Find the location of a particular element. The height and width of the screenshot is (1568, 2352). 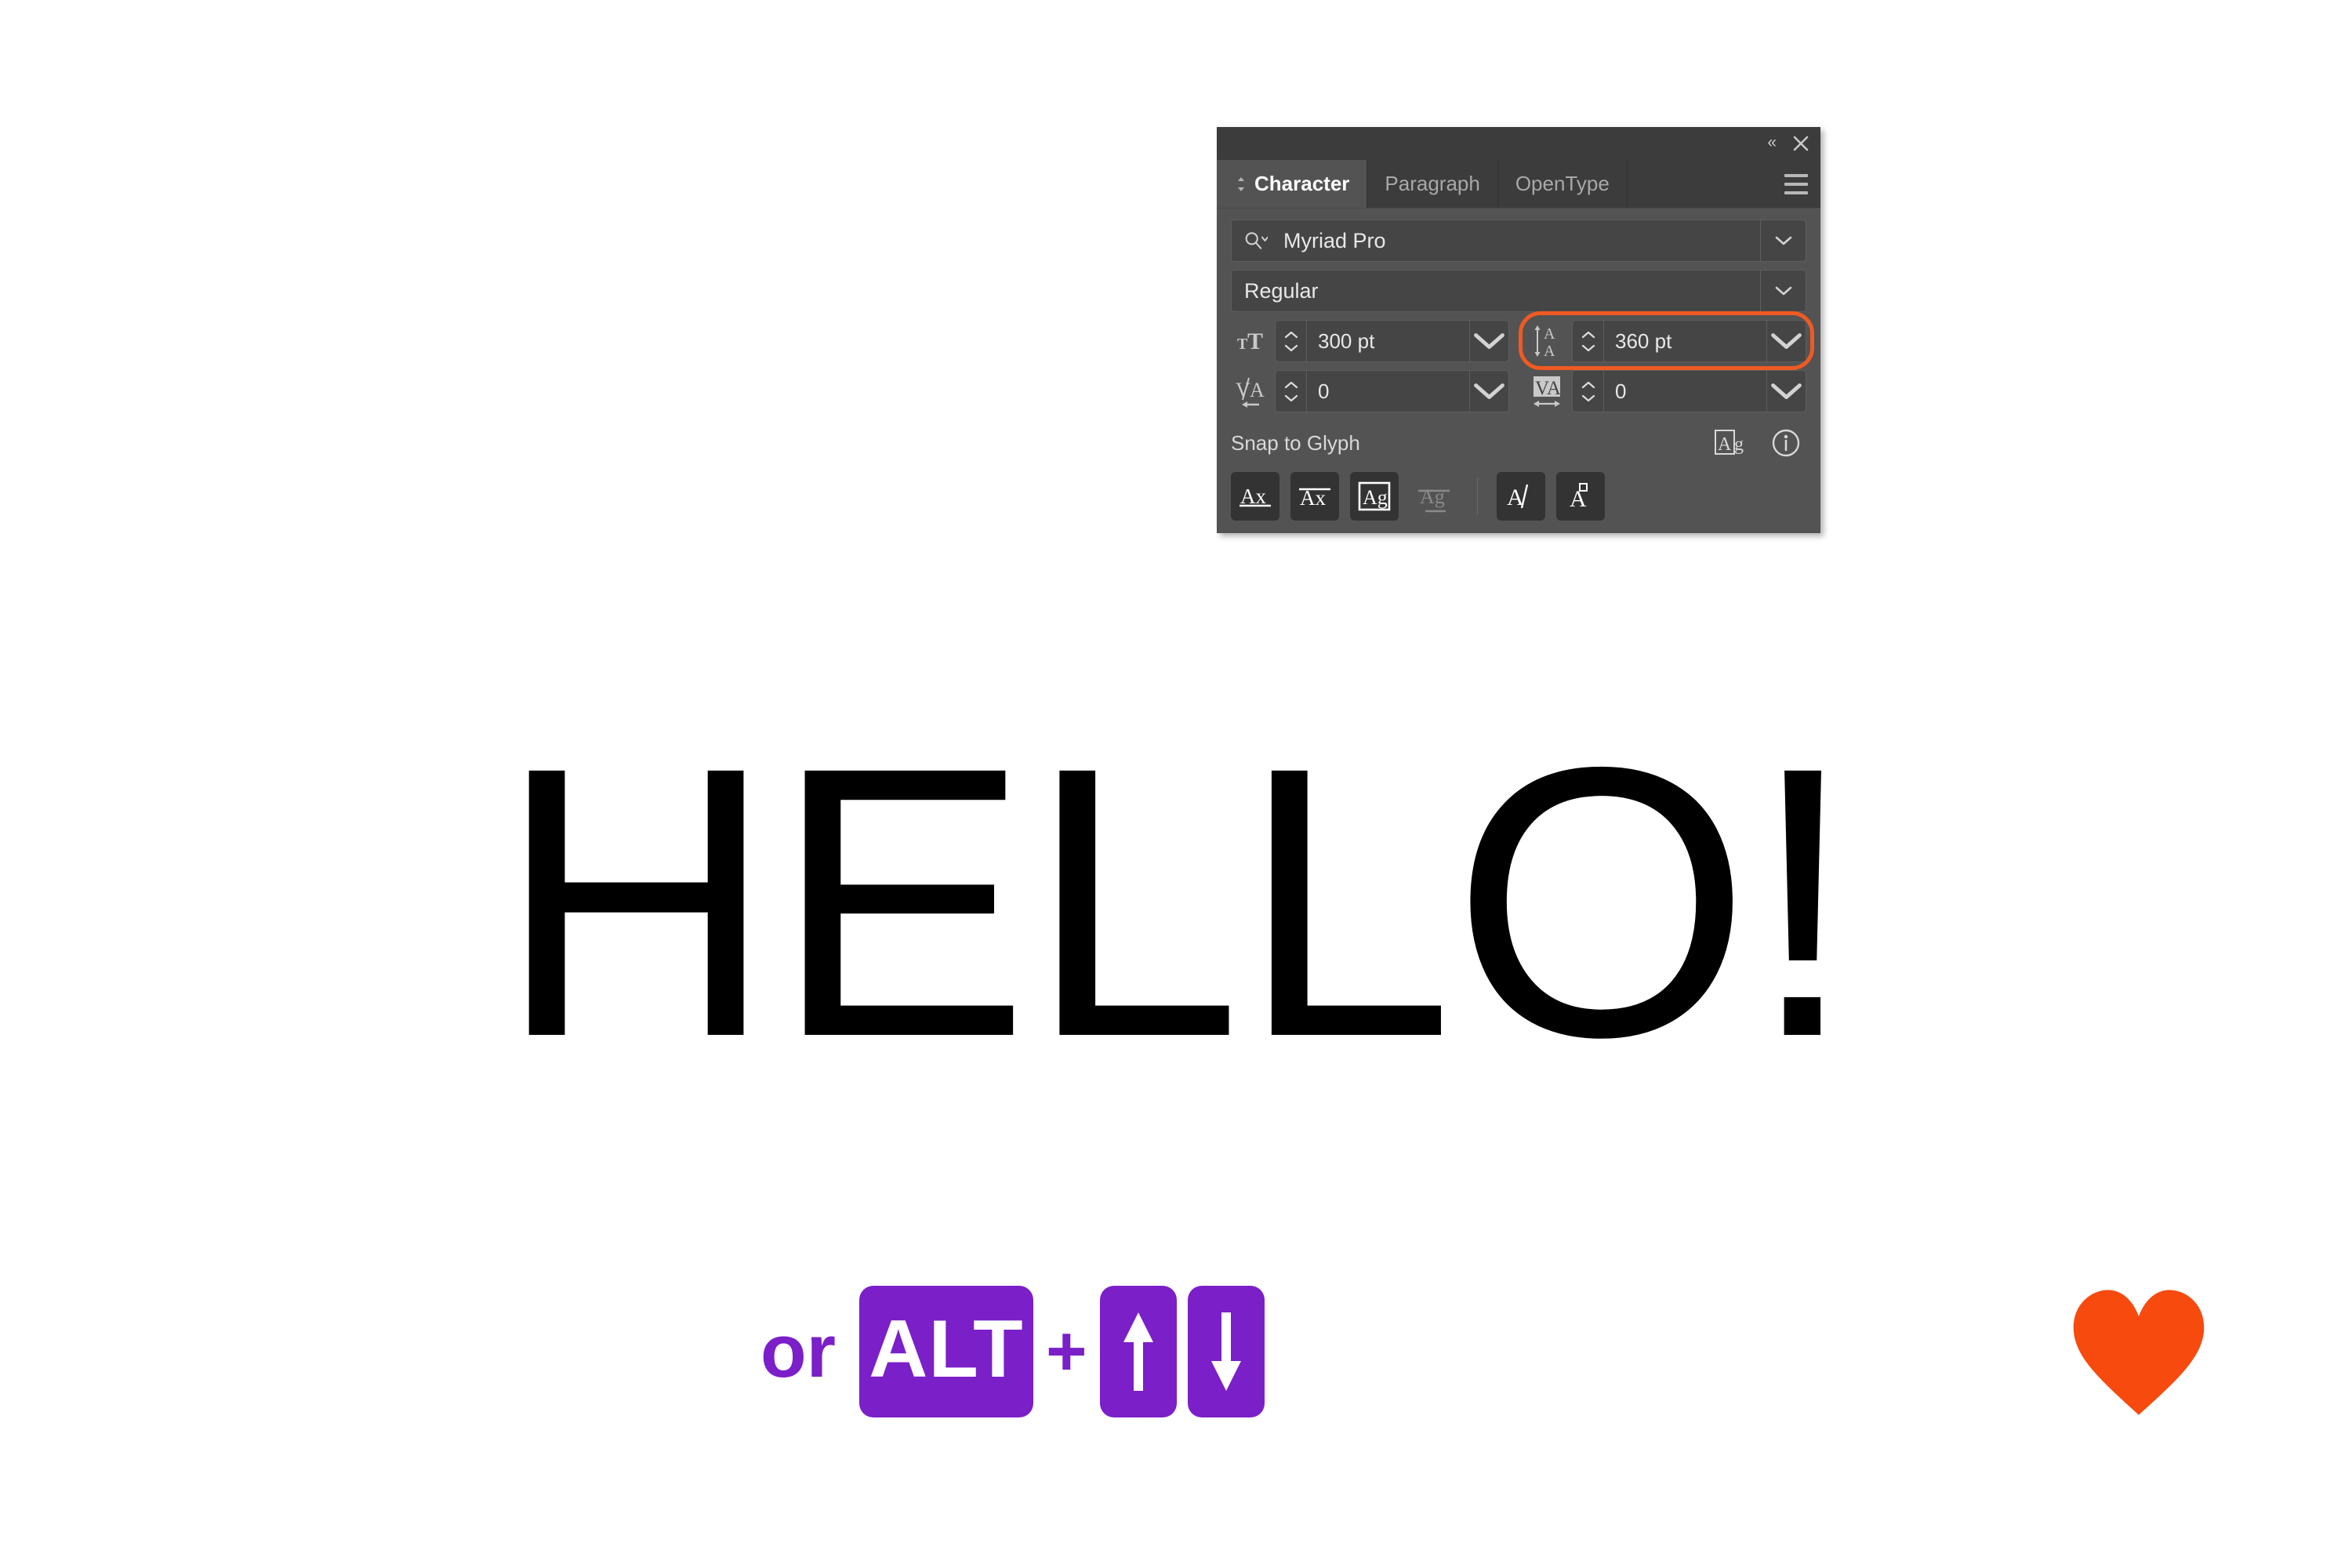

align-em-box-ag-icon: Ag is located at coordinates (1374, 496).